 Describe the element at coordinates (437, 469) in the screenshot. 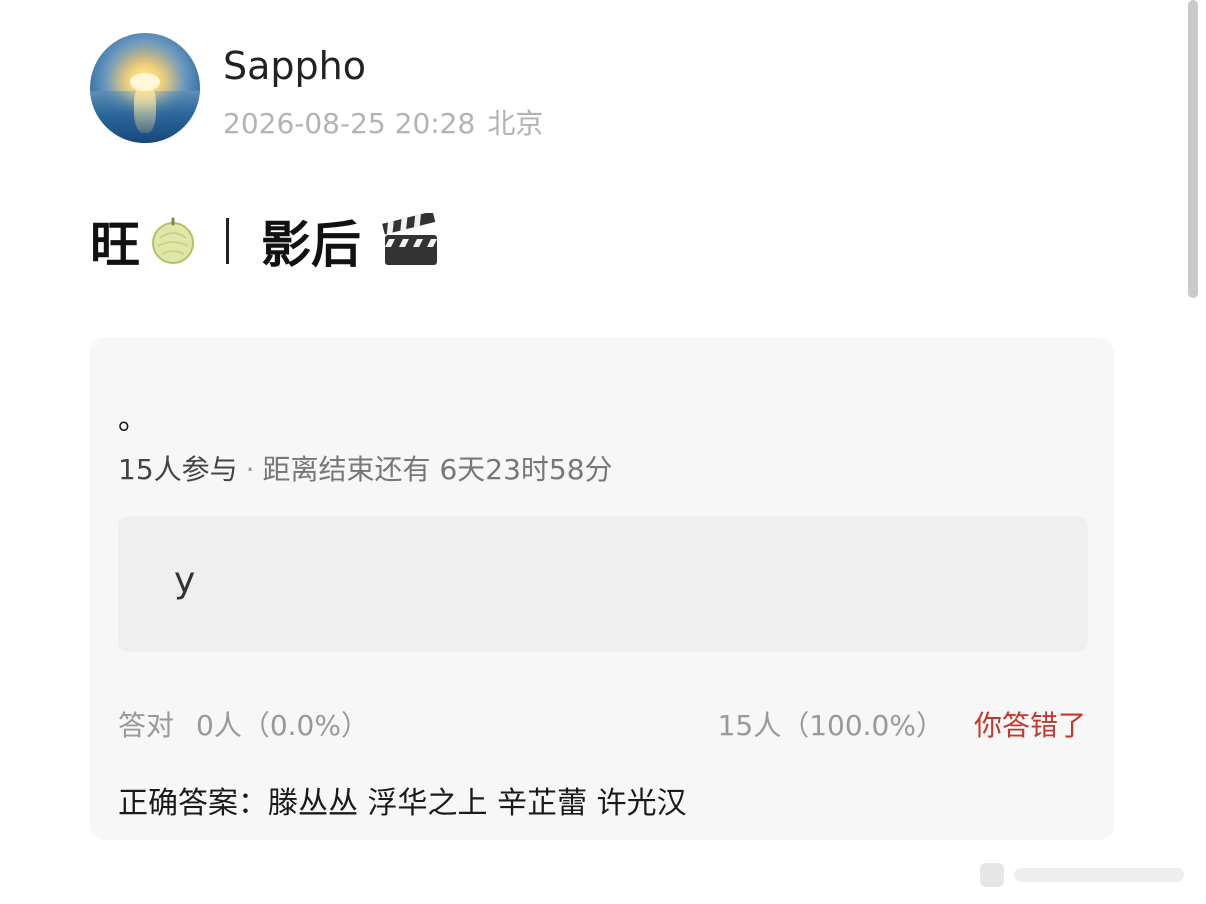

I see `time-remaining: 距离结束还有 6天23时58分` at that location.